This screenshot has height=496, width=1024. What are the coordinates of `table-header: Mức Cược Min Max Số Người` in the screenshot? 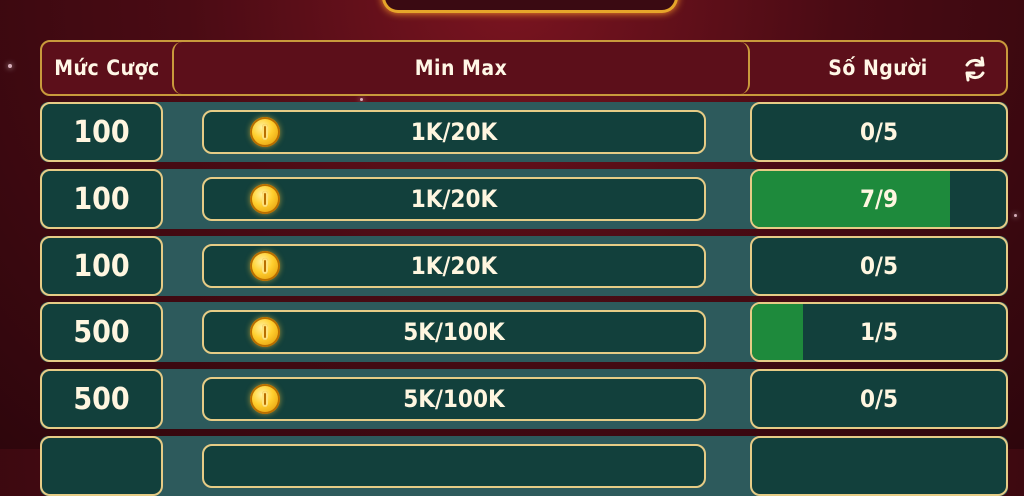 It's located at (524, 68).